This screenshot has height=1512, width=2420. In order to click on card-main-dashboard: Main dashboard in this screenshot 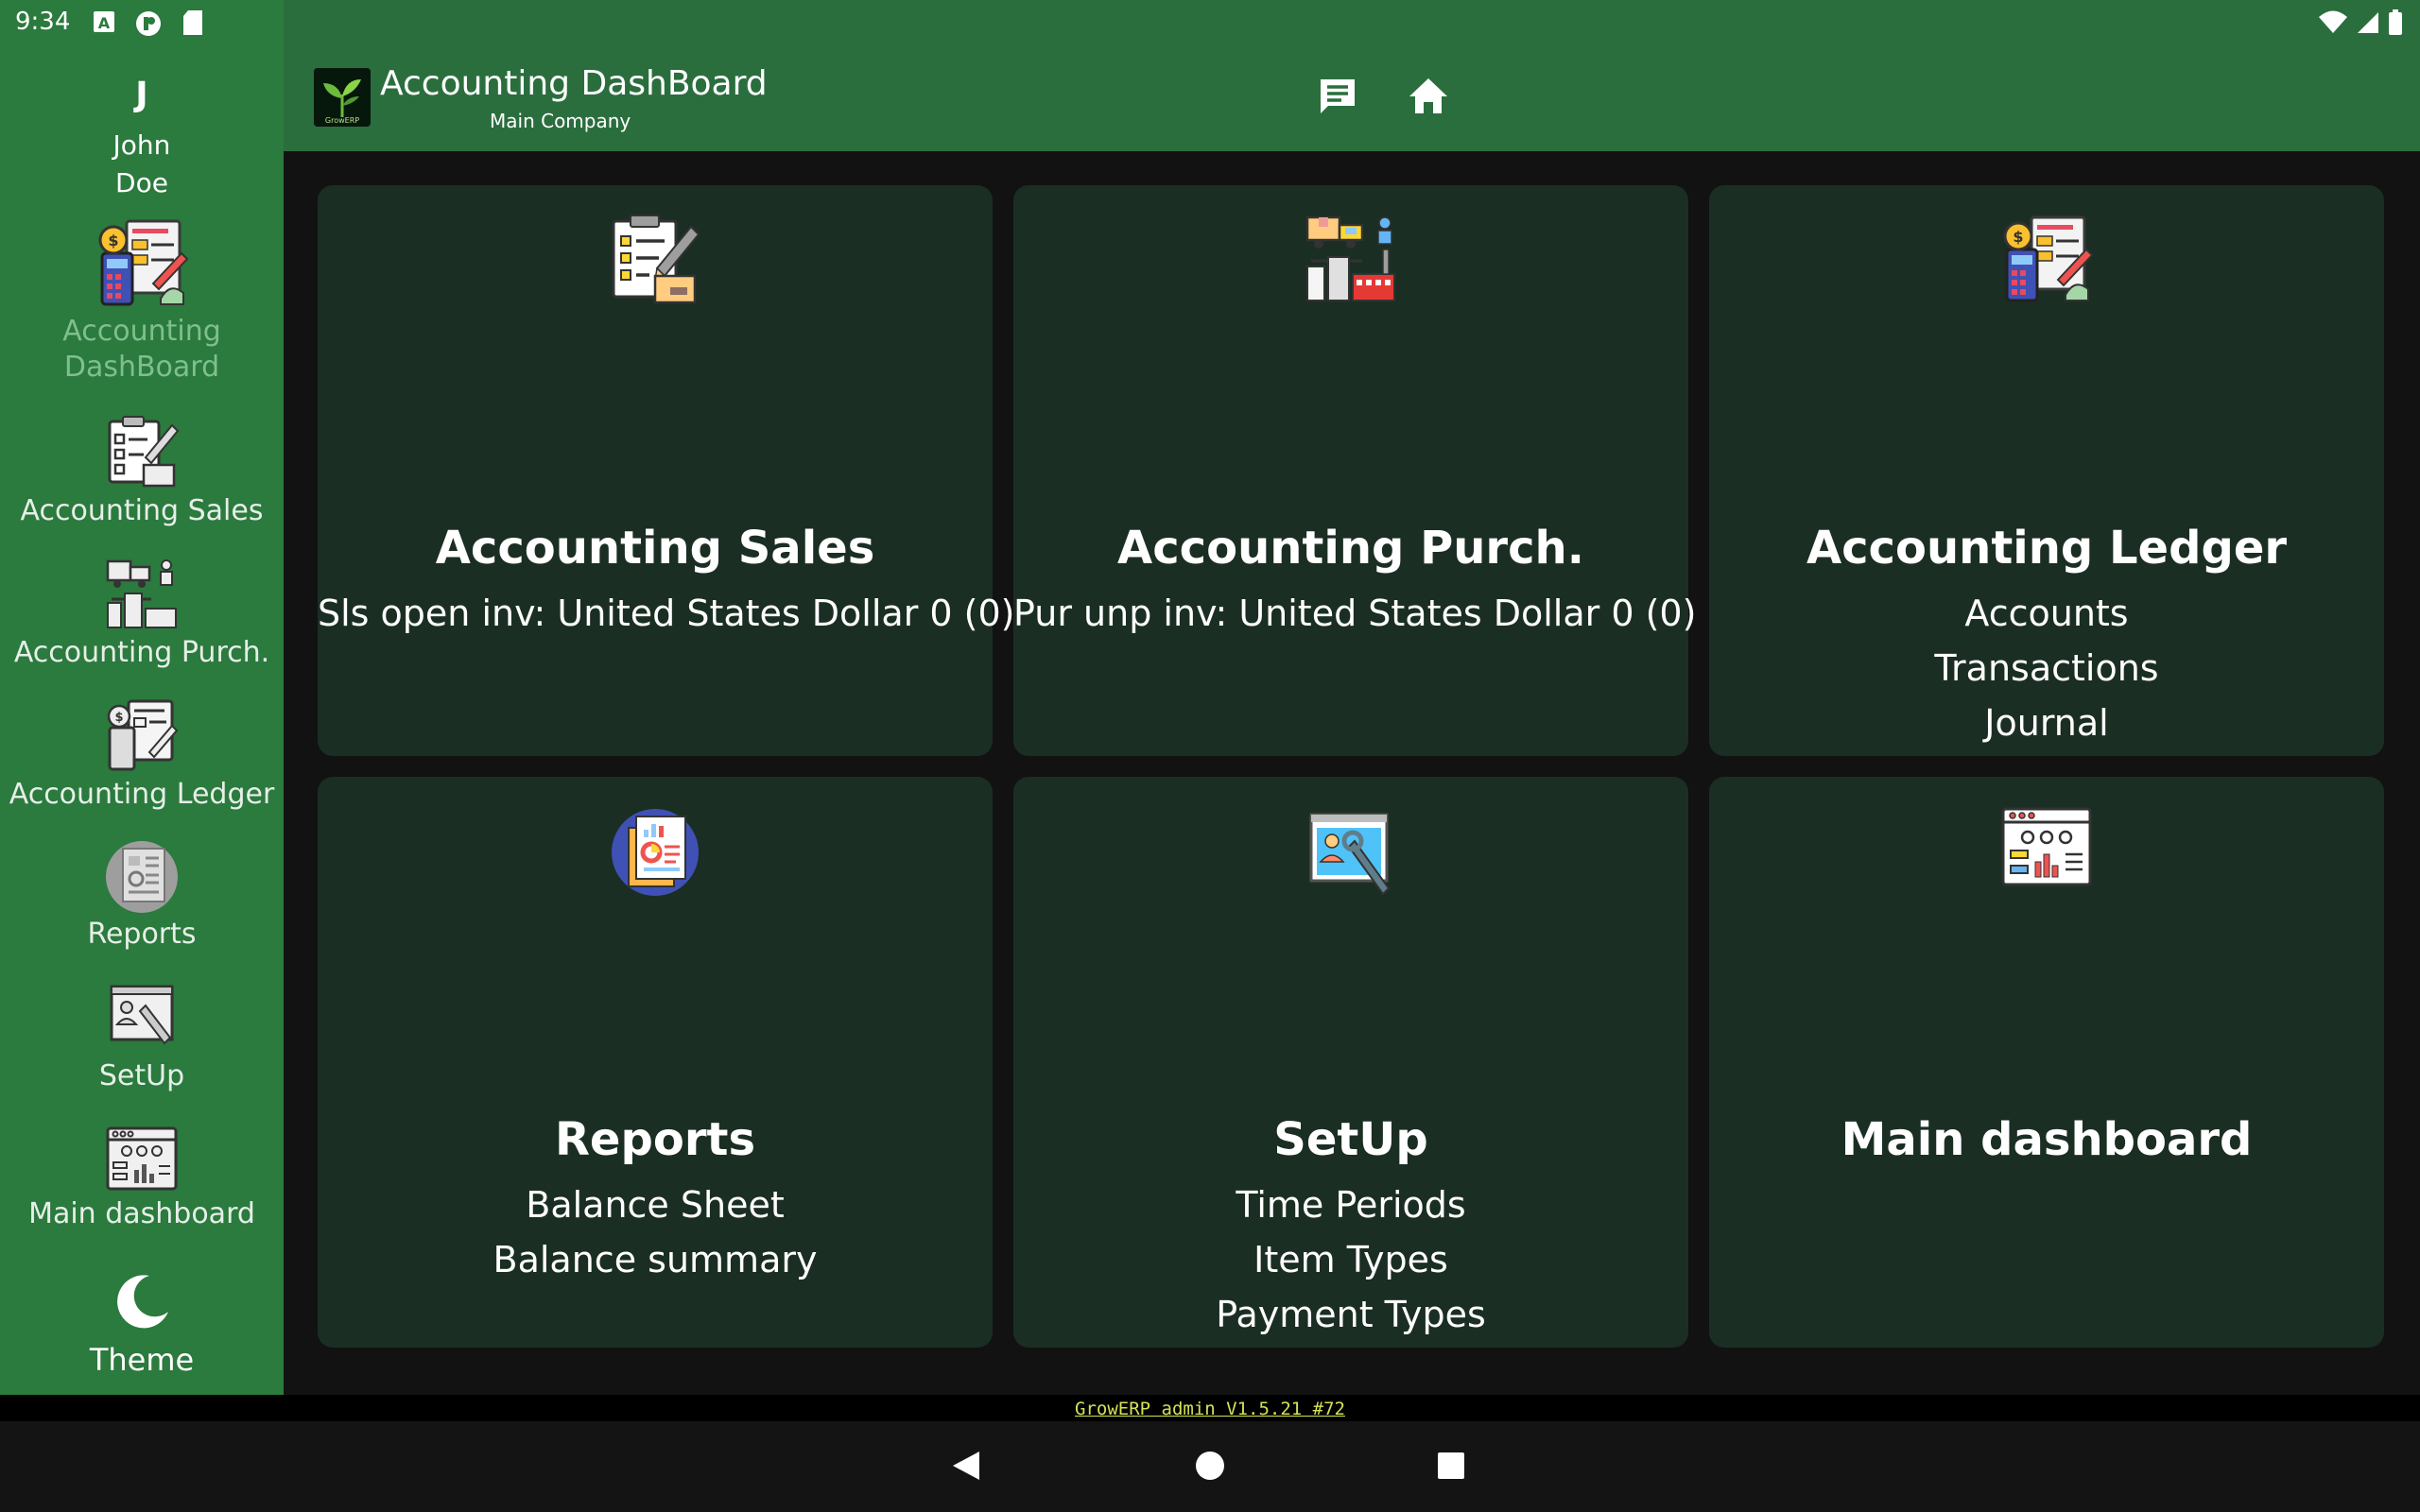, I will do `click(2047, 1062)`.